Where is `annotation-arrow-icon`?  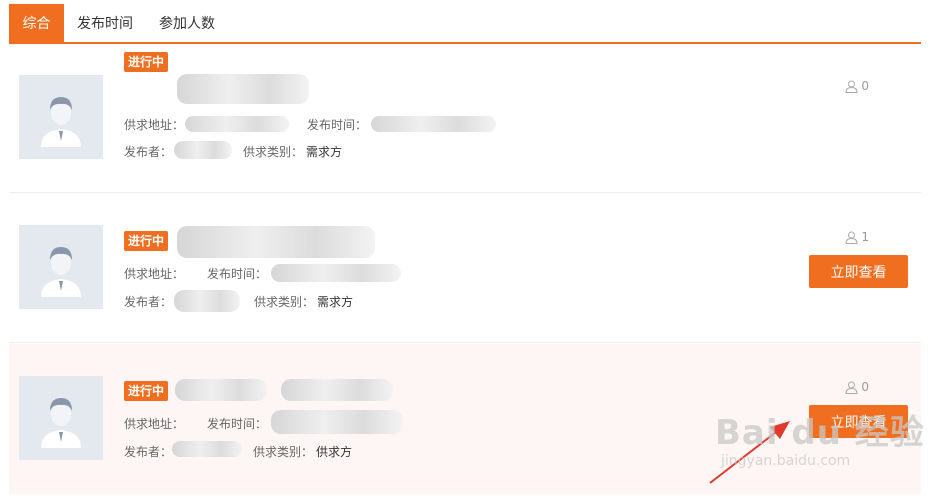
annotation-arrow-icon is located at coordinates (749, 452).